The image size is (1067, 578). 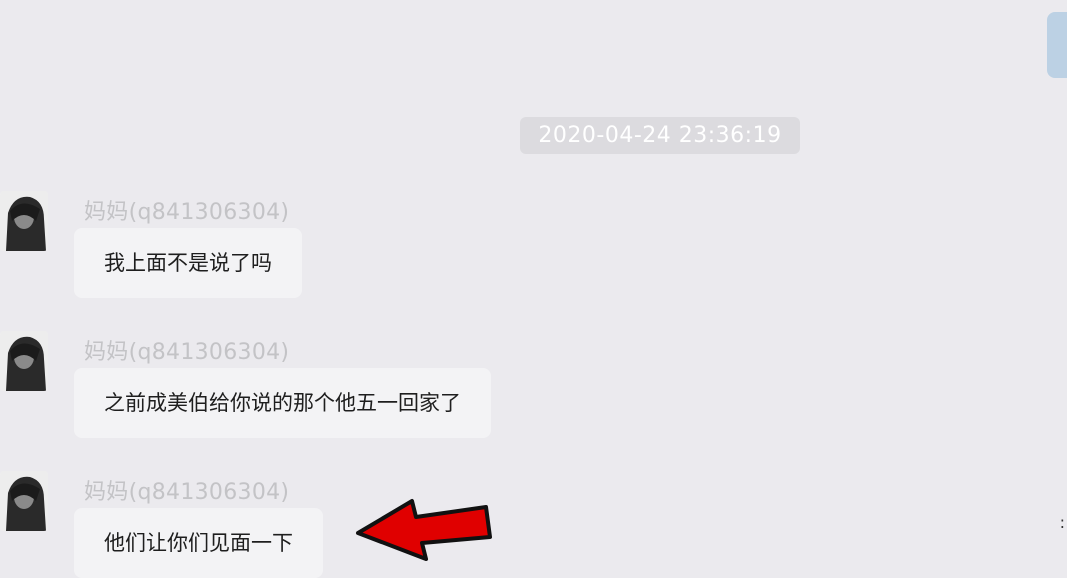 I want to click on message-bubble: 之前成美伯给你说的那个他五一回家了, so click(x=282, y=403).